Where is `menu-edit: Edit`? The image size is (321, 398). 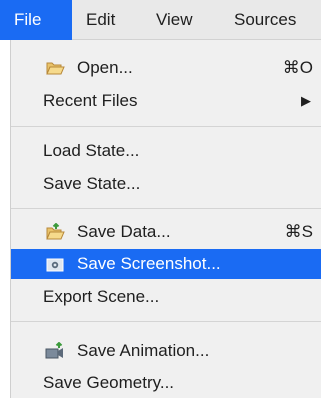
menu-edit: Edit is located at coordinates (100, 20).